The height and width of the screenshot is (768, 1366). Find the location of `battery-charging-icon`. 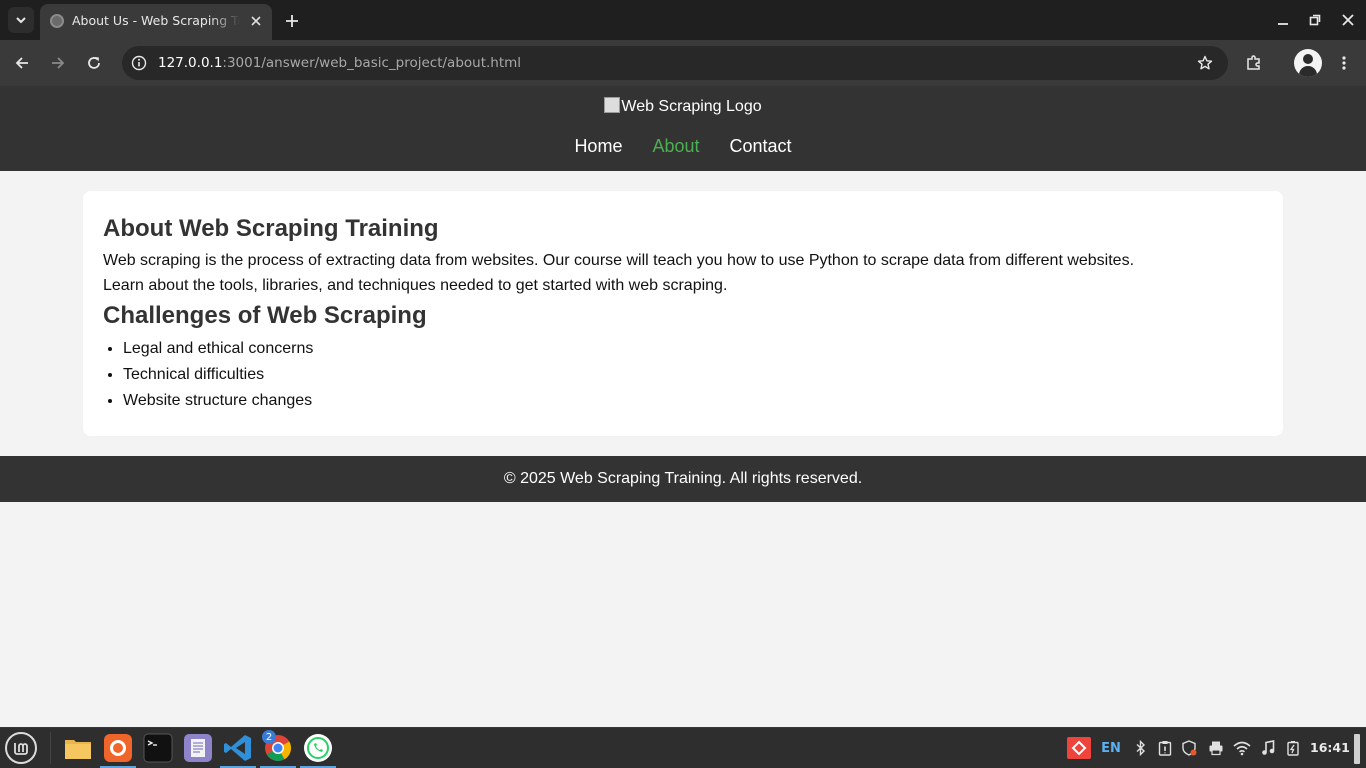

battery-charging-icon is located at coordinates (1293, 748).